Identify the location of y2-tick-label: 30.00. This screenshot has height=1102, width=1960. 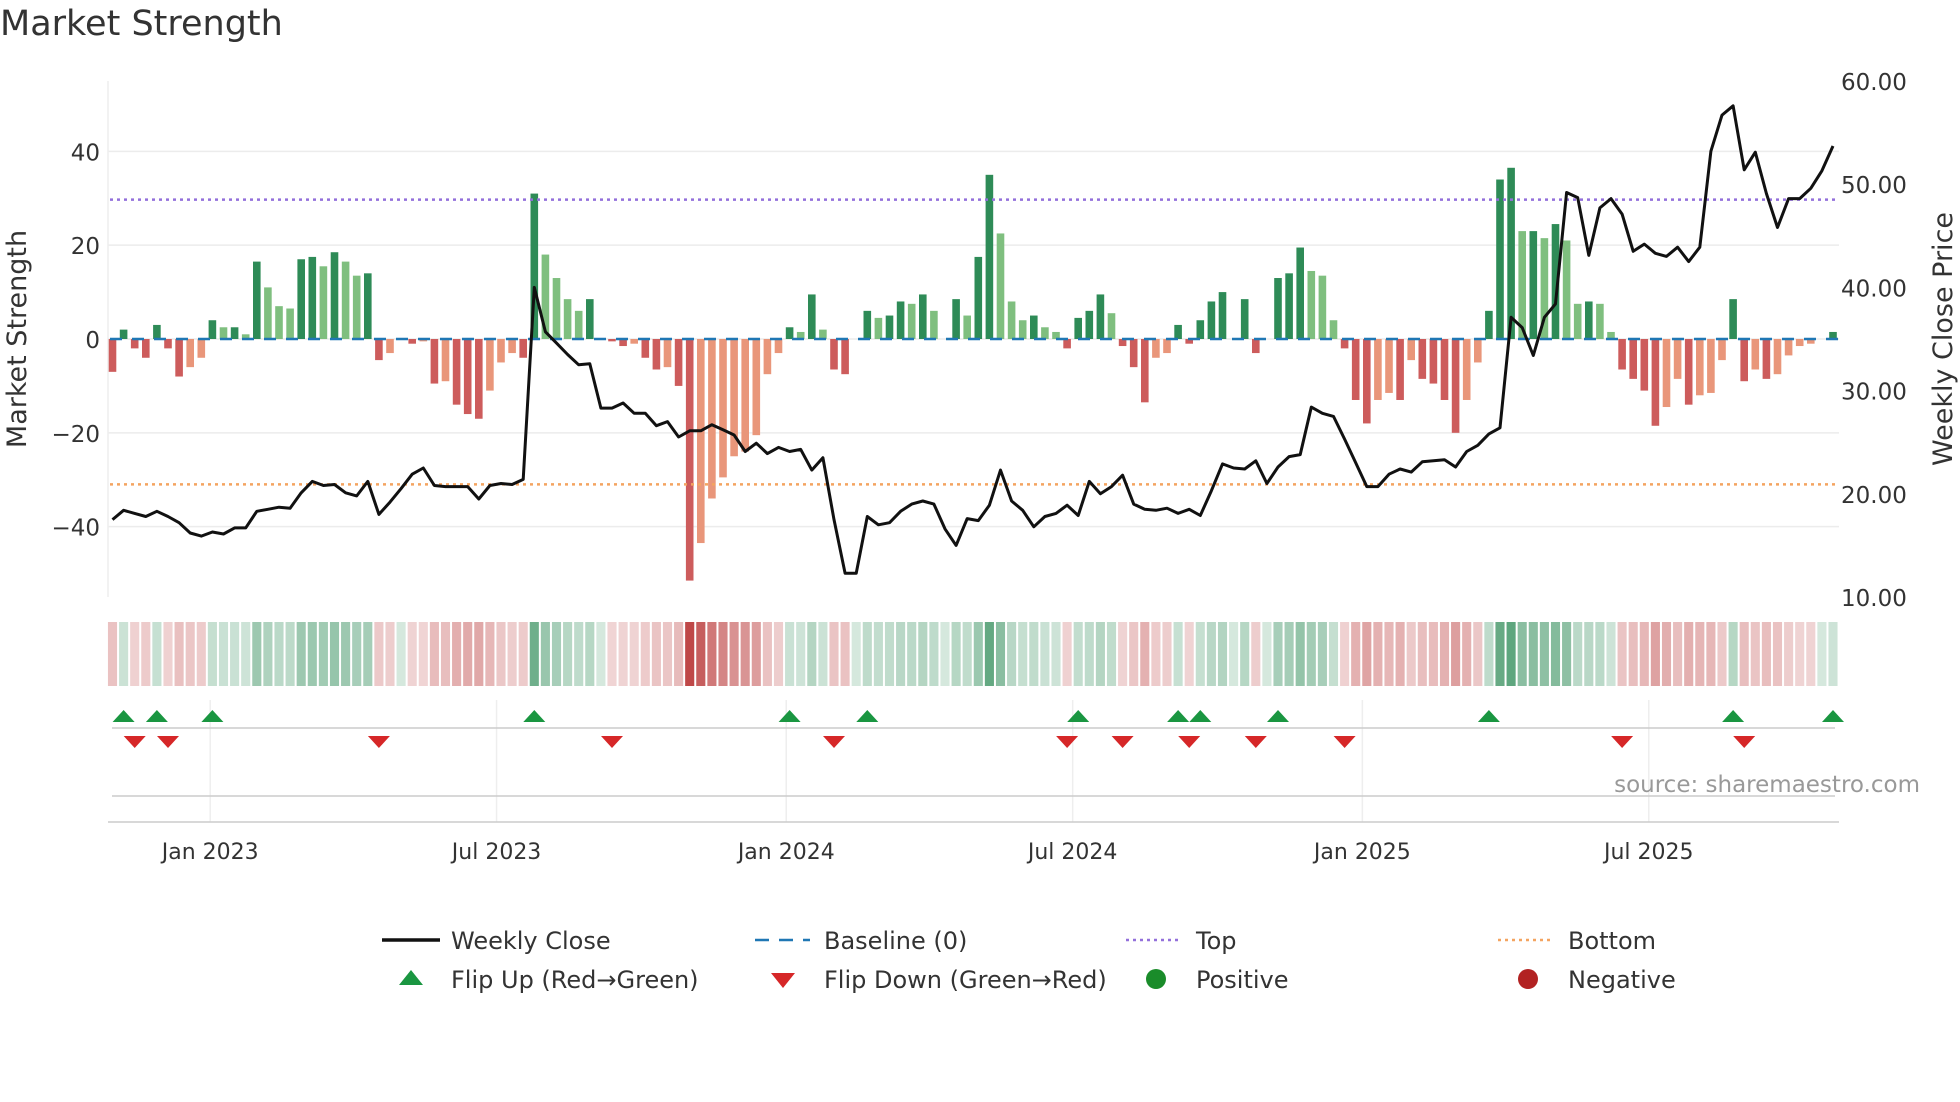
(1874, 393).